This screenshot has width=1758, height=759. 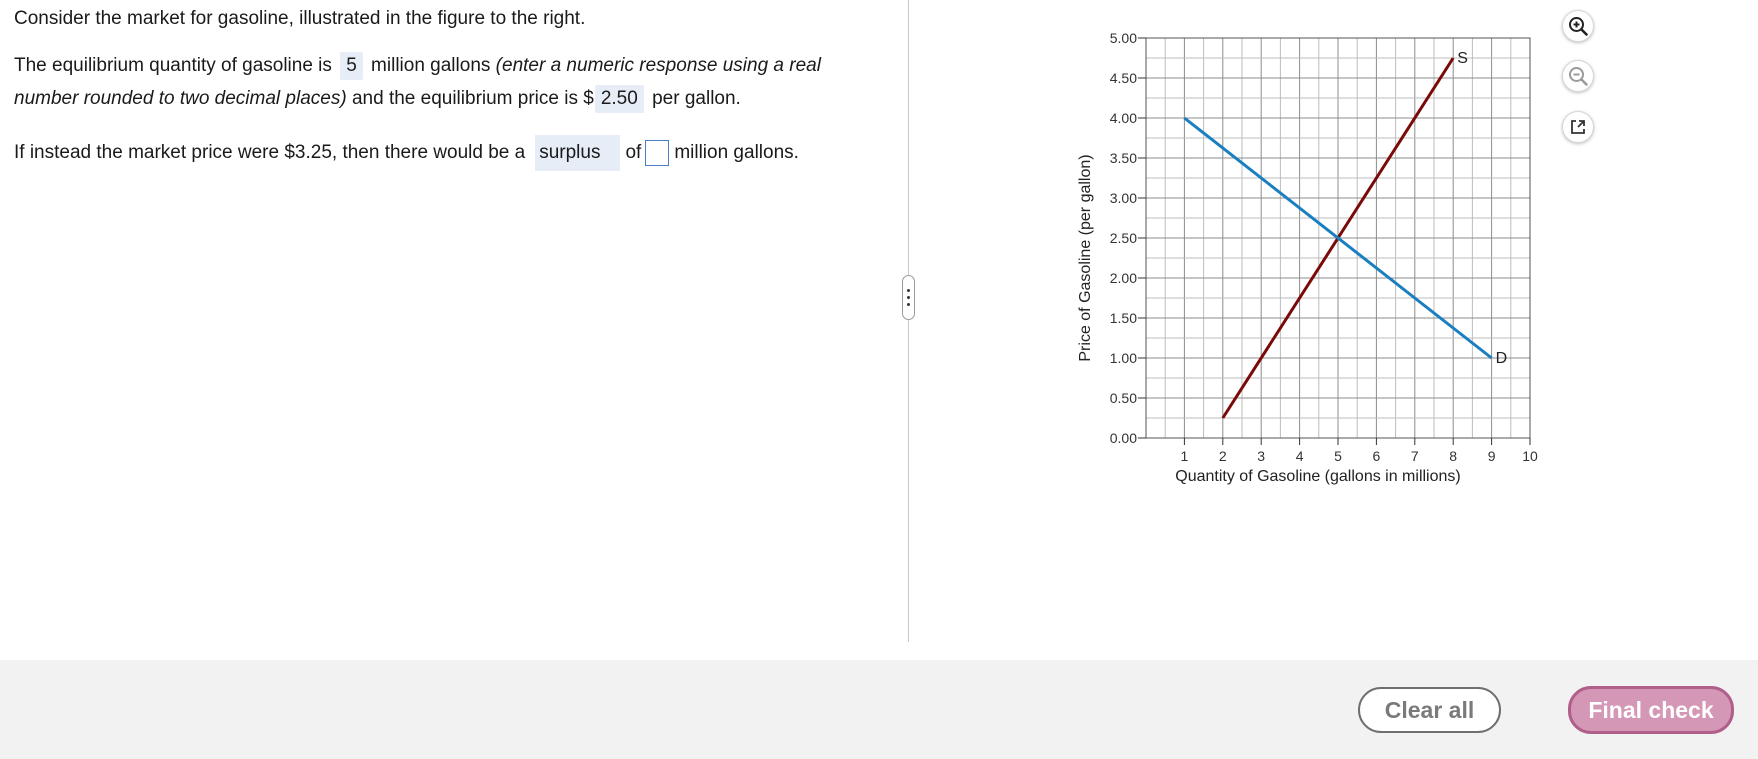 I want to click on x-tick-label: 3, so click(x=1261, y=456).